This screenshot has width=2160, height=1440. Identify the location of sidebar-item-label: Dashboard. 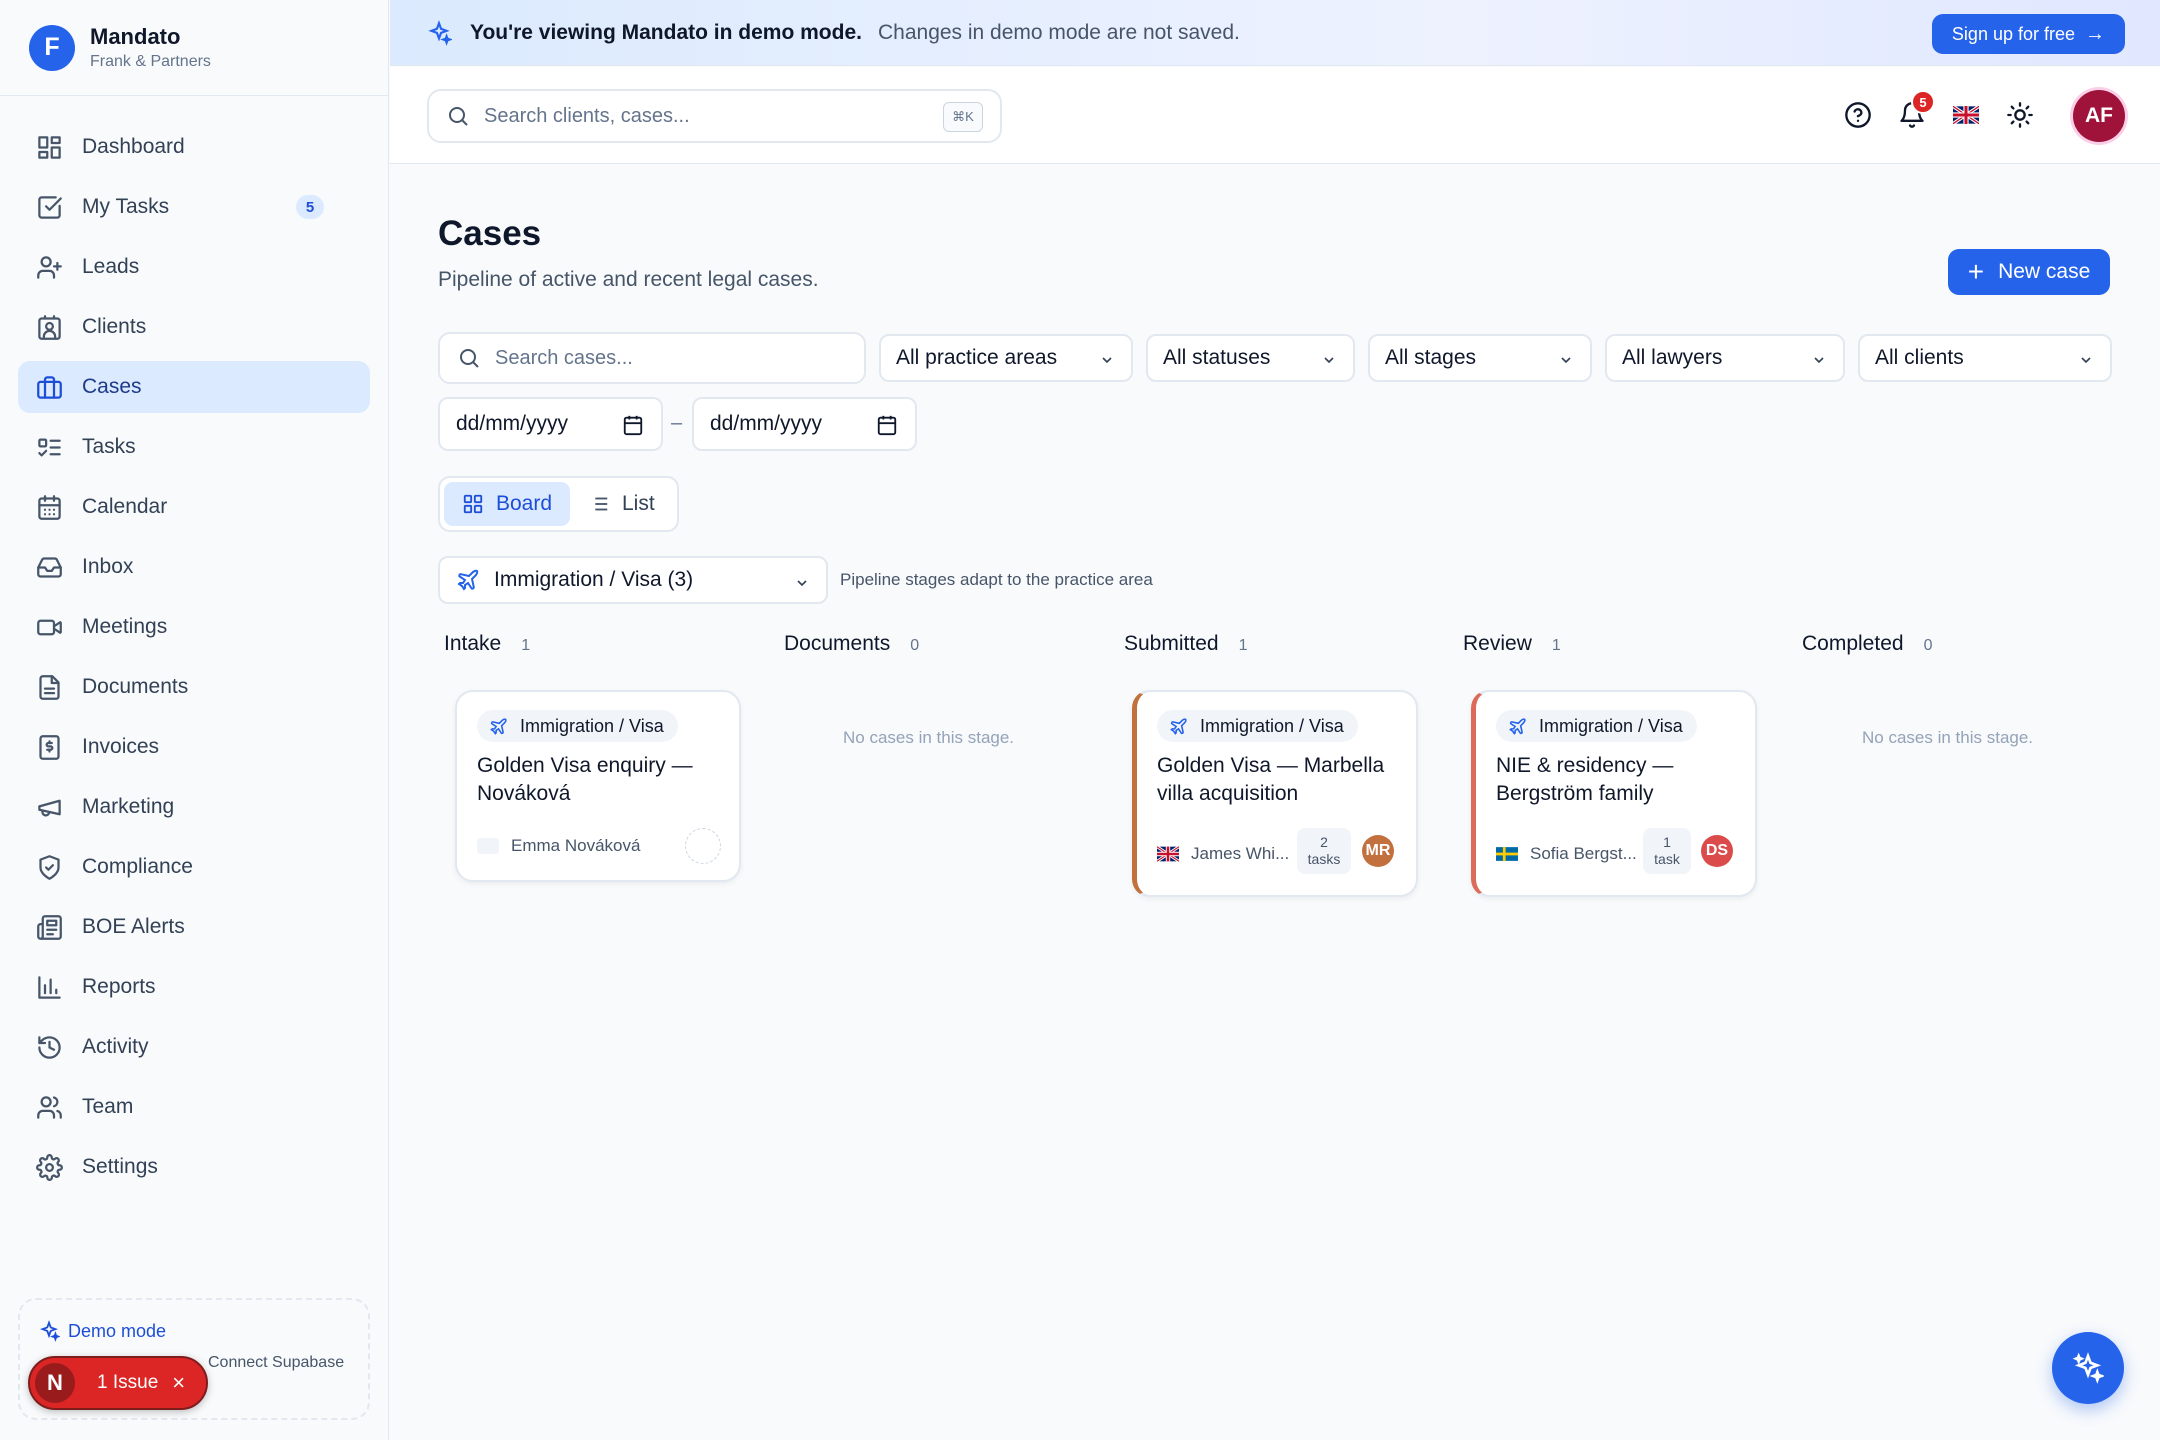
(133, 146).